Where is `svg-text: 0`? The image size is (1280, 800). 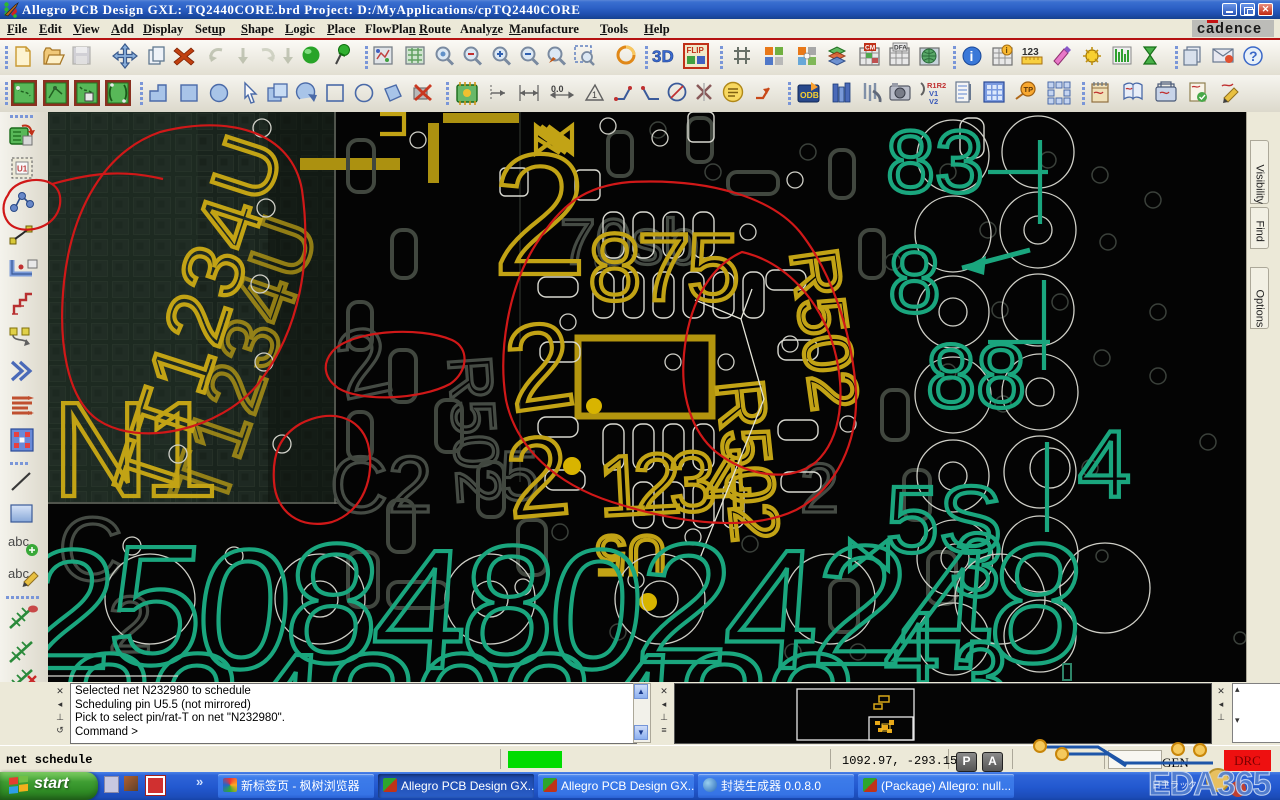 svg-text: 0 is located at coordinates (457, 650).